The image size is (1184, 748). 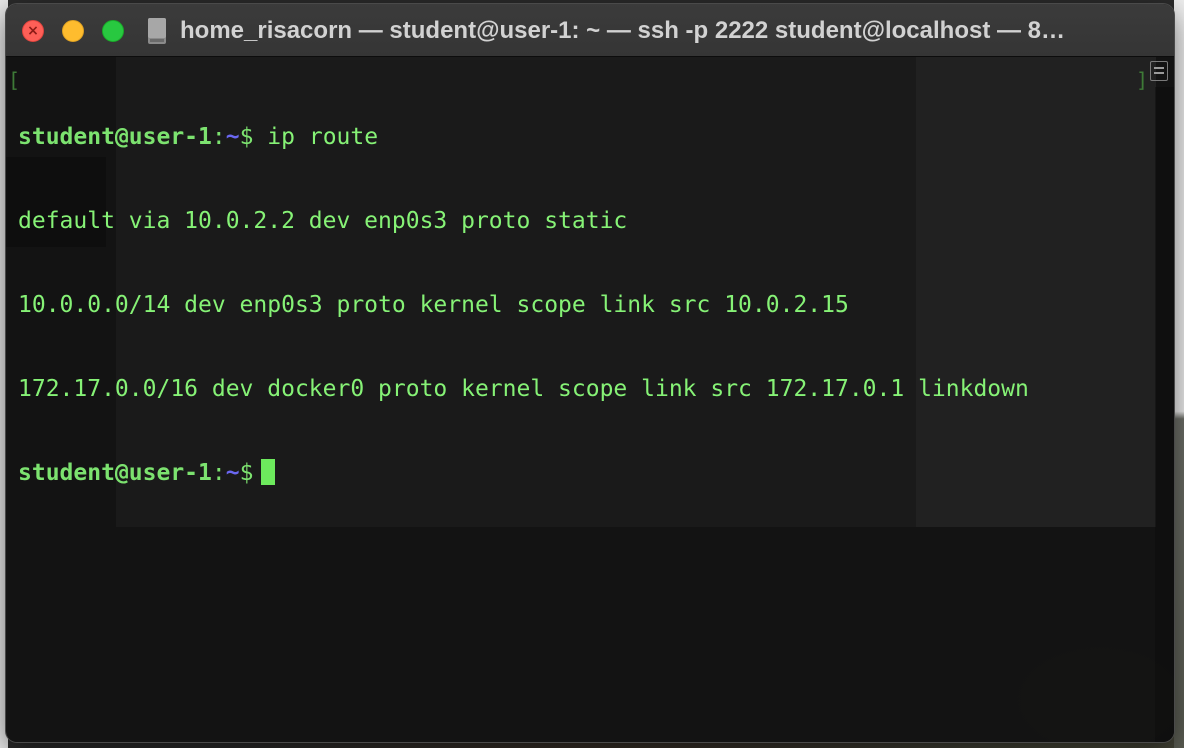 I want to click on close-button: ×, so click(x=33, y=31).